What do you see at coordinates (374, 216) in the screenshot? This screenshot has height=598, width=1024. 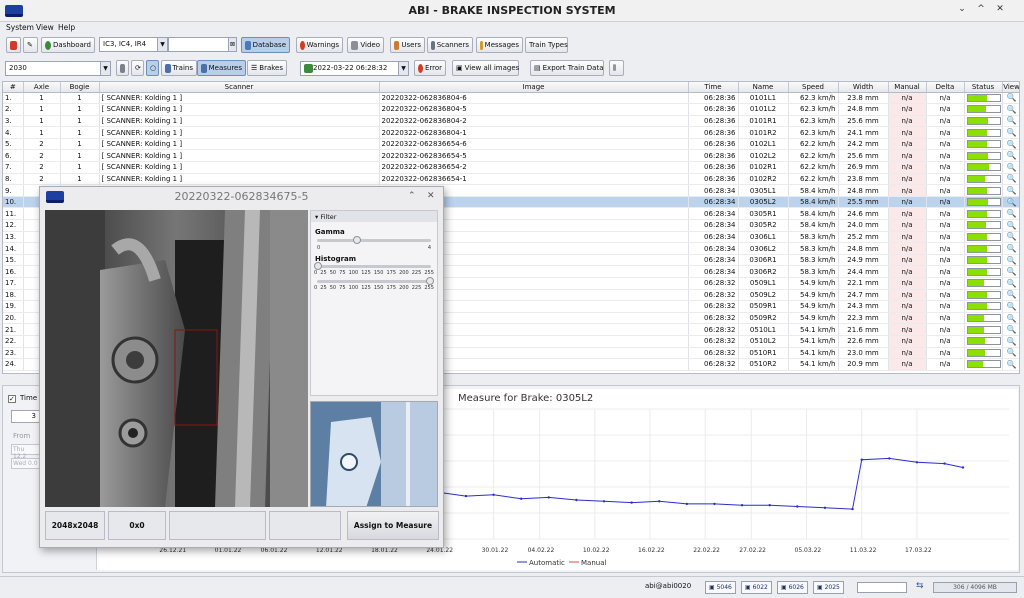 I see `filter-header: ▾ Filter` at bounding box center [374, 216].